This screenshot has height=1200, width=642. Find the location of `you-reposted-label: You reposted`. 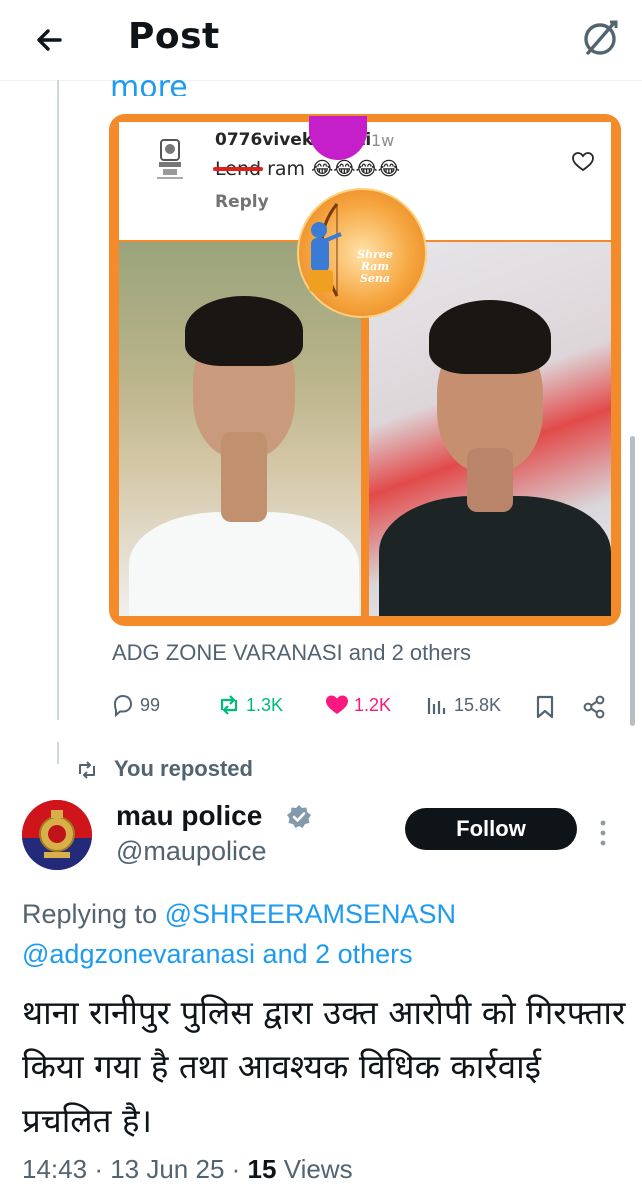

you-reposted-label: You reposted is located at coordinates (183, 768).